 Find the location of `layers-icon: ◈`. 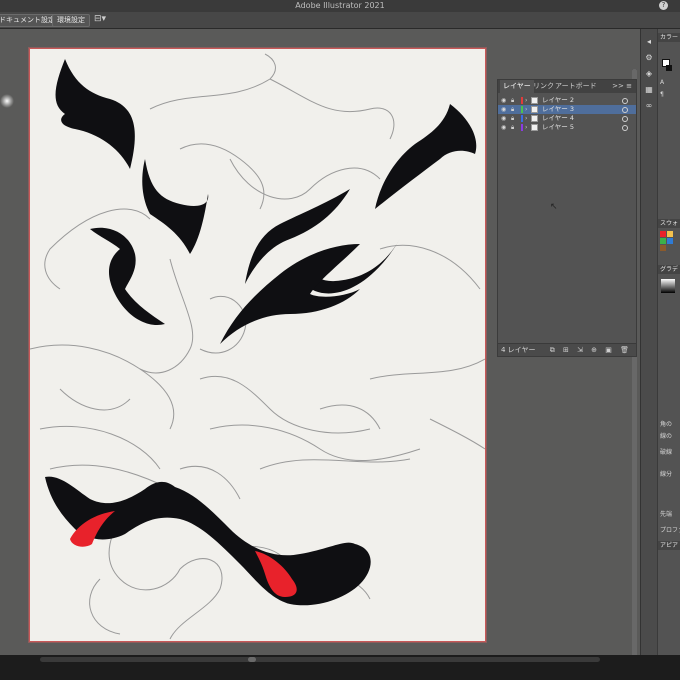

layers-icon: ◈ is located at coordinates (649, 74).